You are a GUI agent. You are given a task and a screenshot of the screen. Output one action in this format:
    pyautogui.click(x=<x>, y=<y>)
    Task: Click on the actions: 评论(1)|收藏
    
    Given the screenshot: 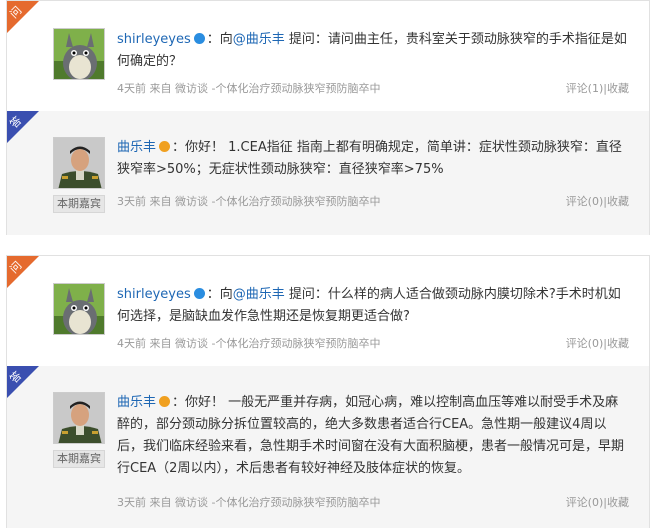 What is the action you would take?
    pyautogui.click(x=597, y=88)
    